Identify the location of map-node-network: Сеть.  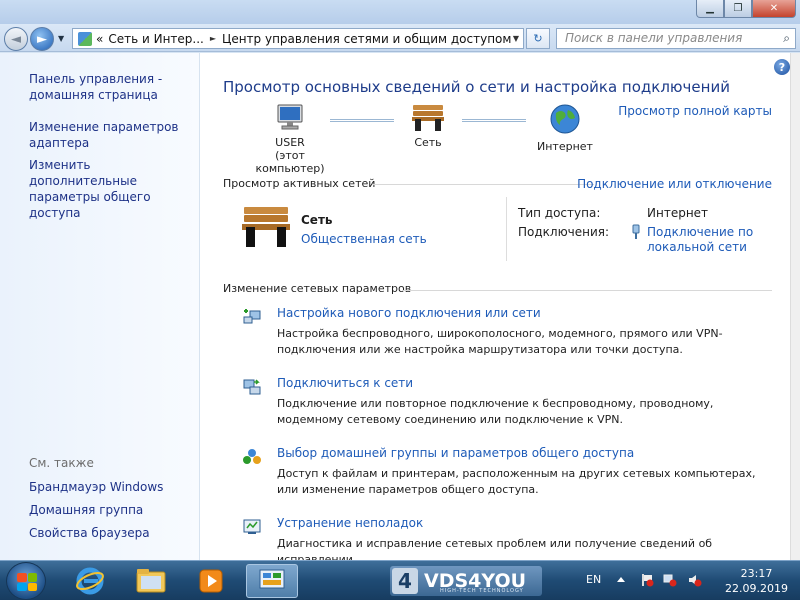
(428, 126).